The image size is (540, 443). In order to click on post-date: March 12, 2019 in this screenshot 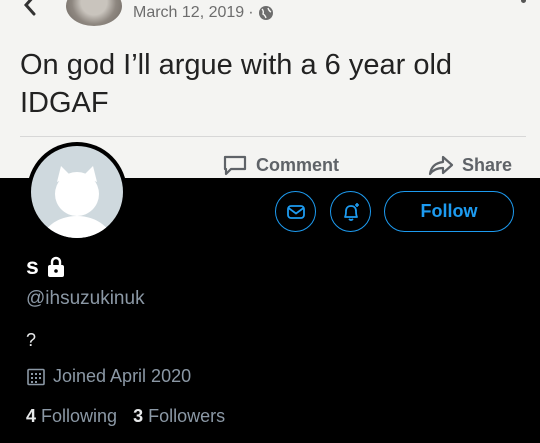, I will do `click(189, 12)`.